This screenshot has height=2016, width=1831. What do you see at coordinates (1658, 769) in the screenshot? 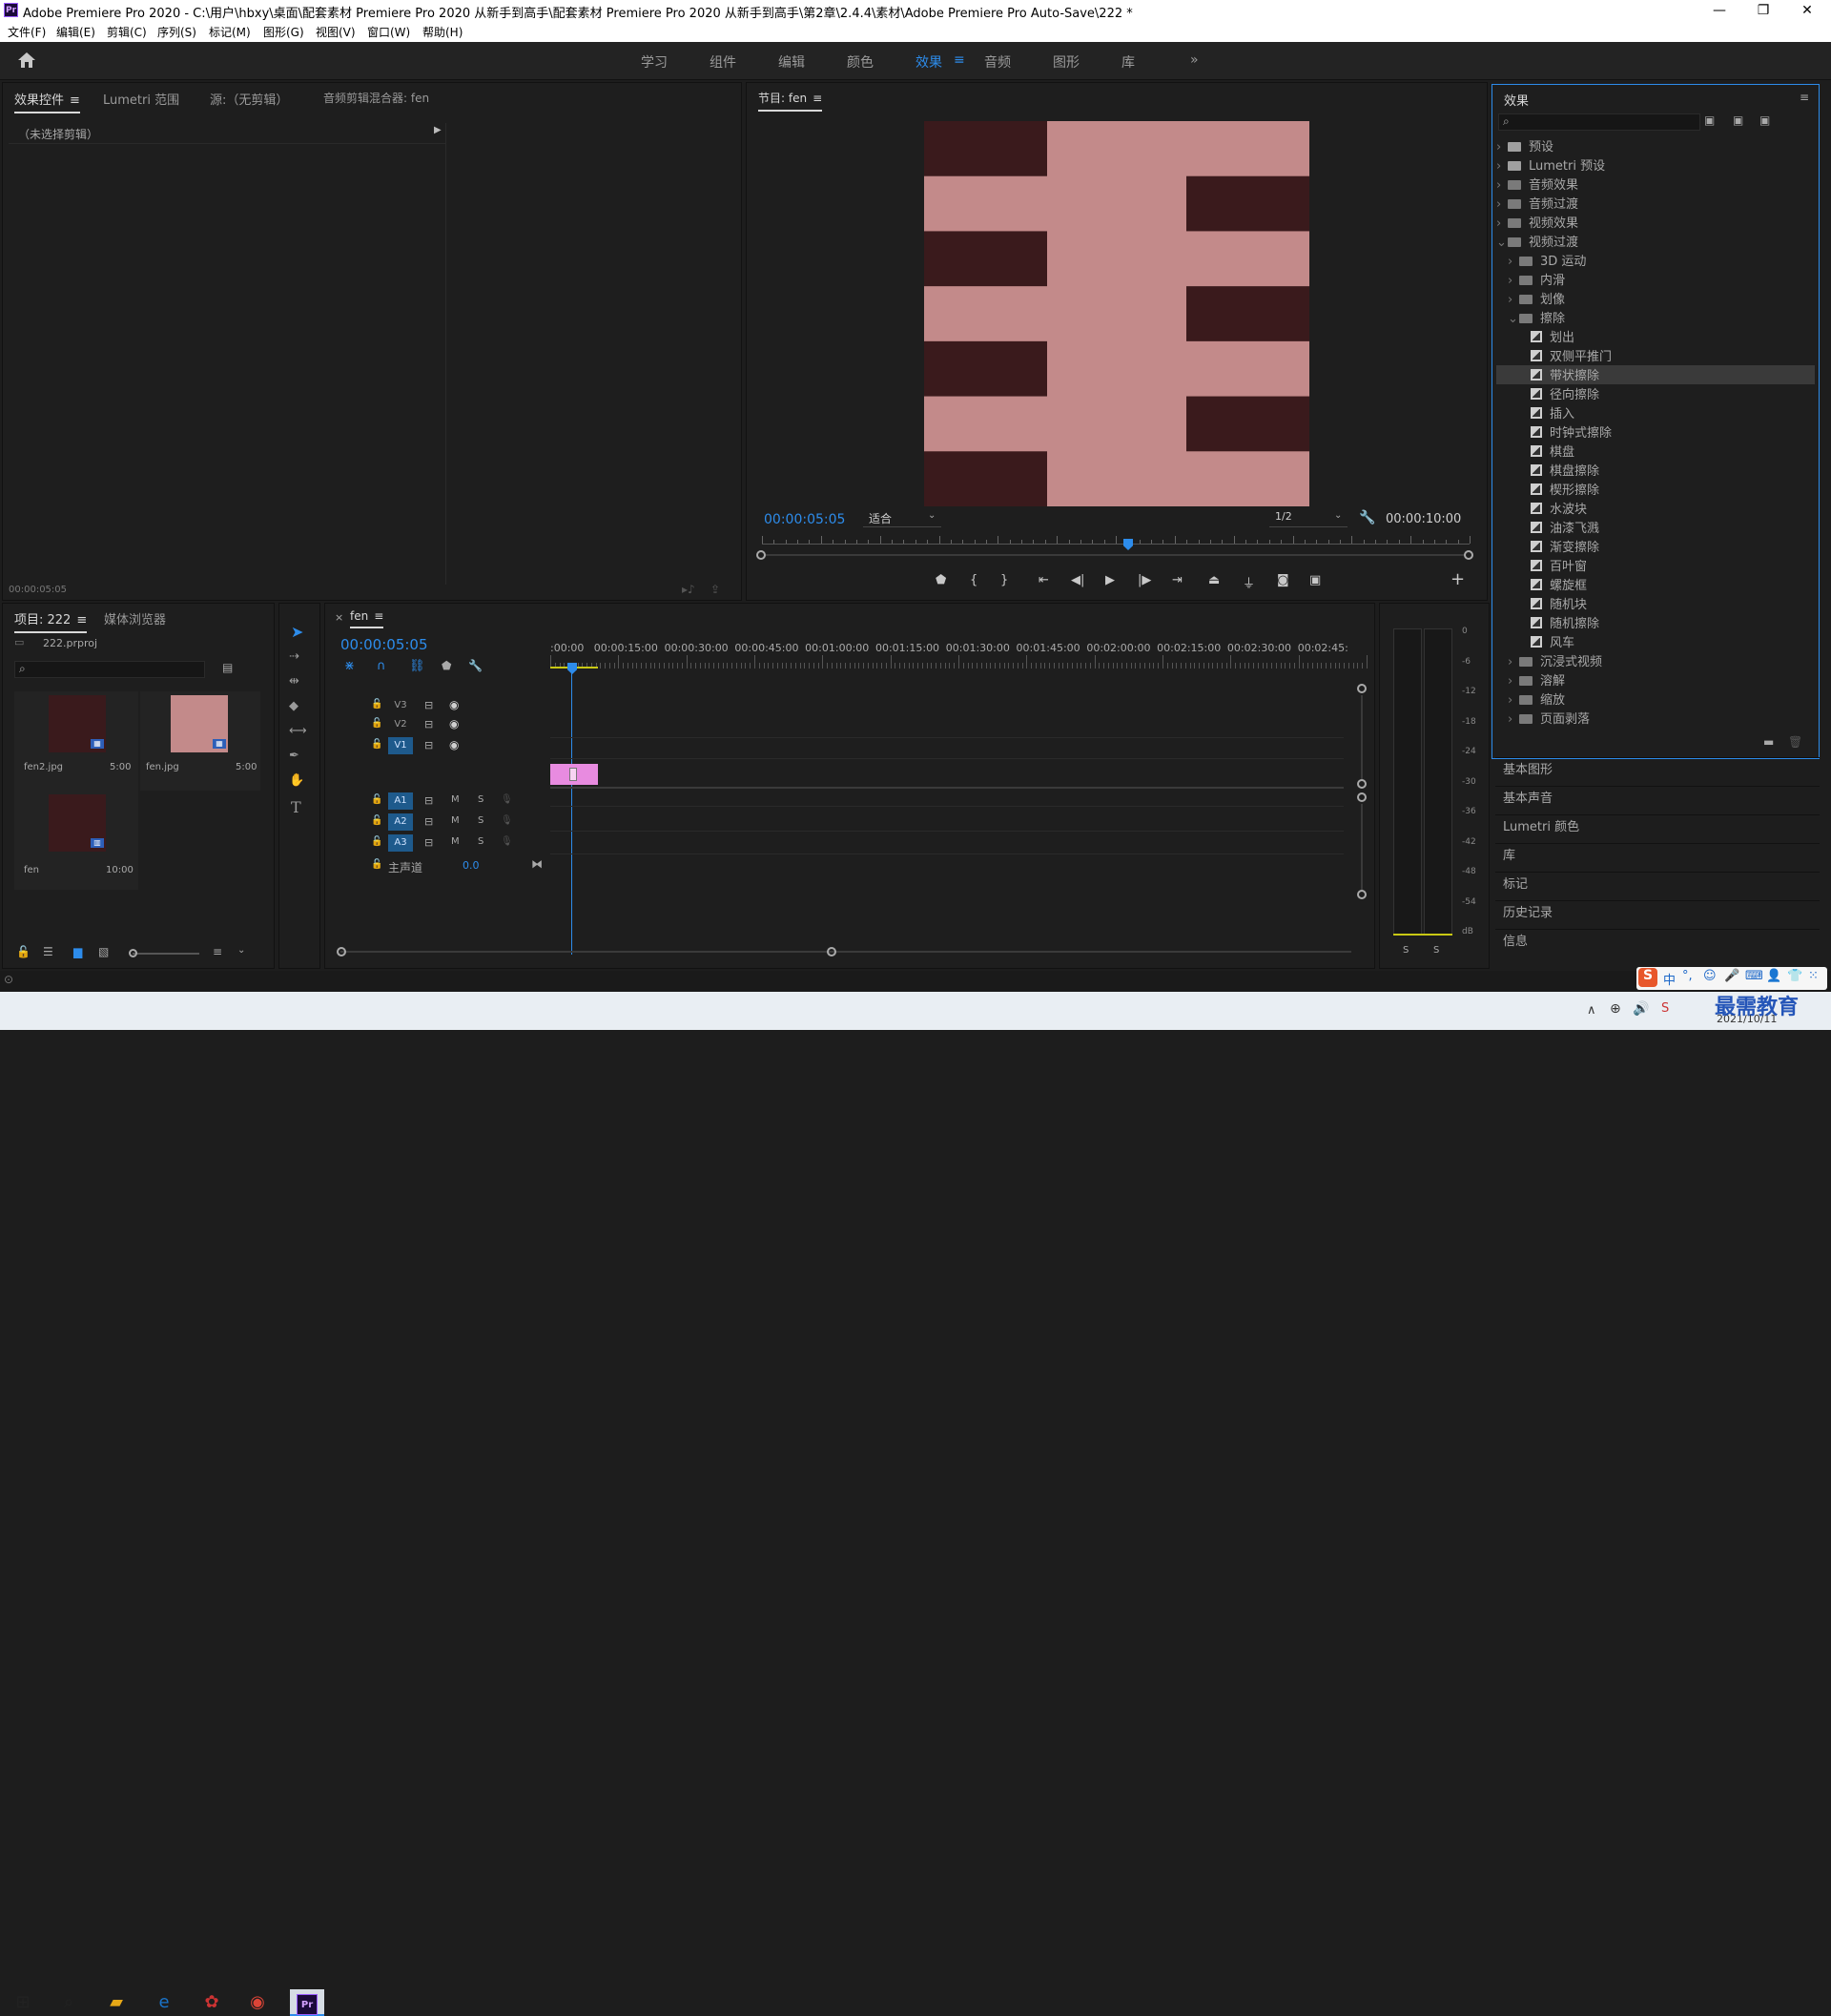
I see `panel-essential-graphics: 基本图形` at bounding box center [1658, 769].